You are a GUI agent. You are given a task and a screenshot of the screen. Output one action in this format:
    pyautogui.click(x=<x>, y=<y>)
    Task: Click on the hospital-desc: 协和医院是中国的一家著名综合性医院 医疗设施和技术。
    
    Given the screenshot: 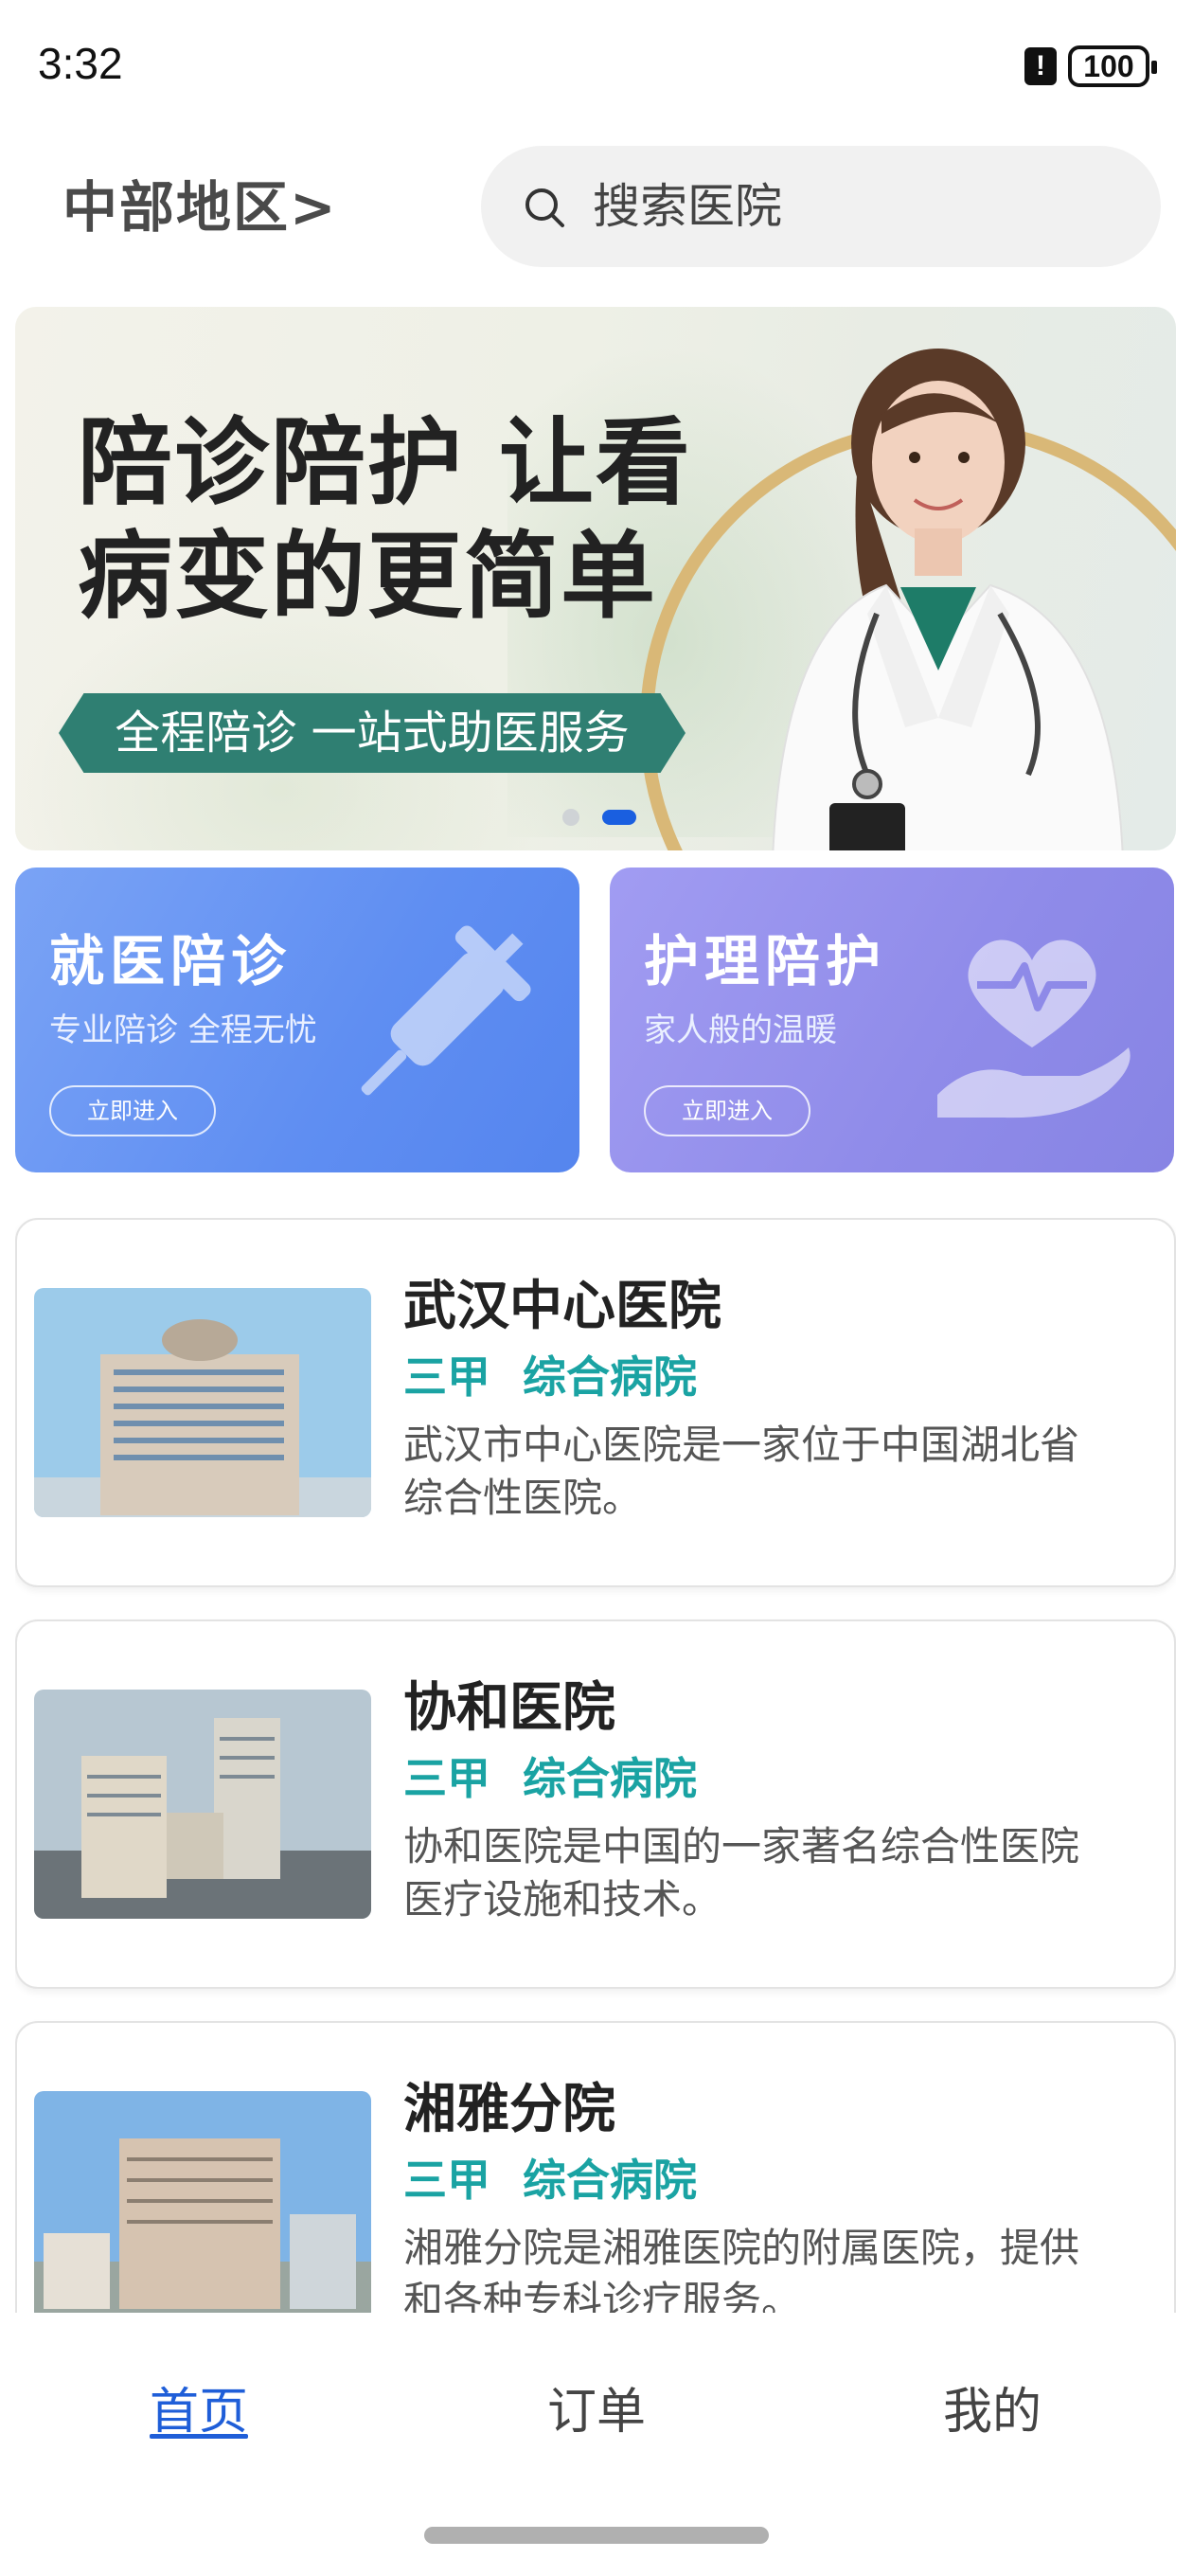 What is the action you would take?
    pyautogui.click(x=788, y=1873)
    